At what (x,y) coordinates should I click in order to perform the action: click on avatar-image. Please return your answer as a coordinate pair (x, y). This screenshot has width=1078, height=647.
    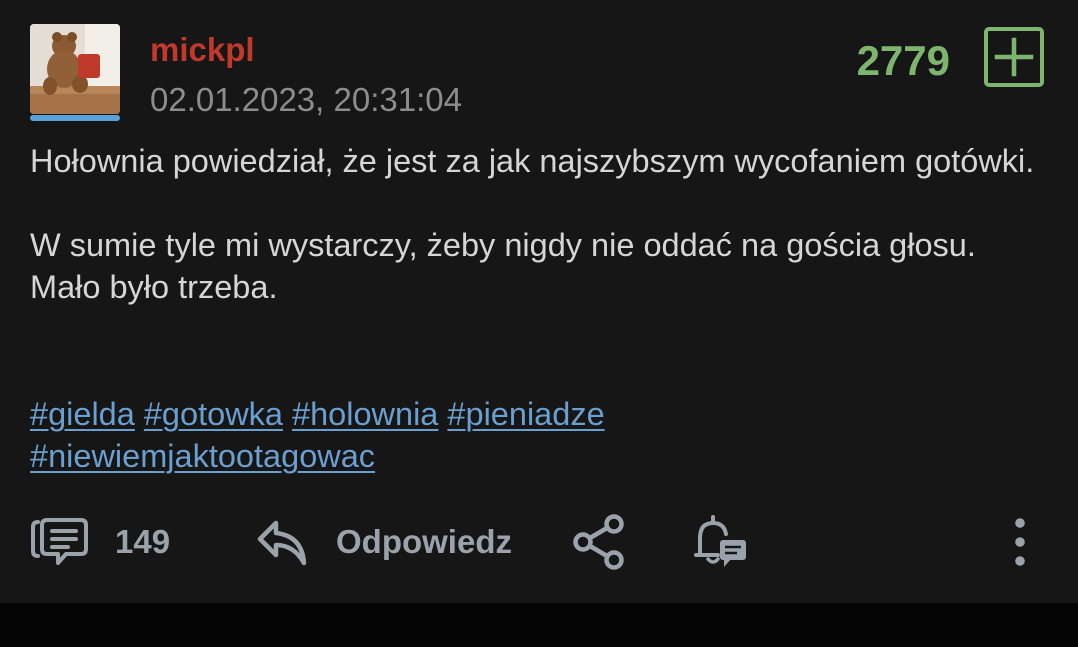
    Looking at the image, I should click on (75, 69).